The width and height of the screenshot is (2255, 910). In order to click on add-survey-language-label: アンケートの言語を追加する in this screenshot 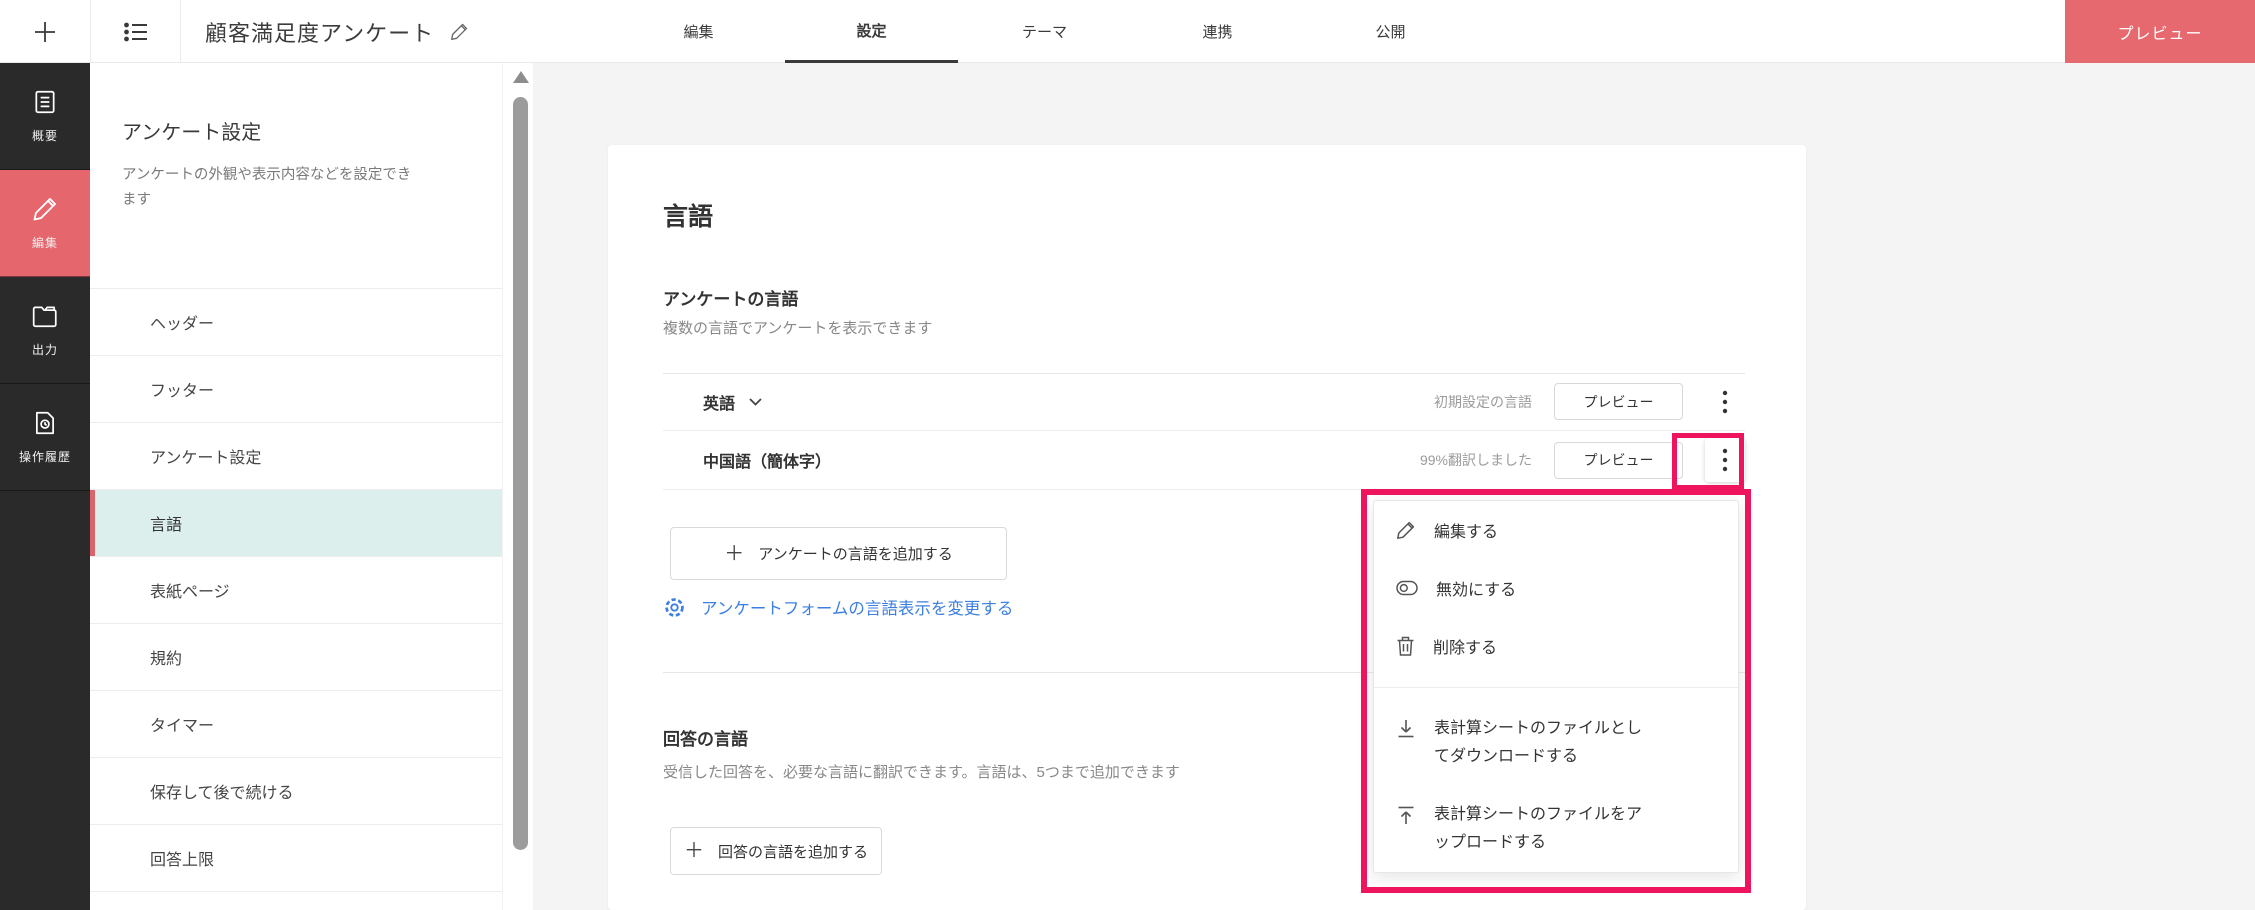, I will do `click(855, 554)`.